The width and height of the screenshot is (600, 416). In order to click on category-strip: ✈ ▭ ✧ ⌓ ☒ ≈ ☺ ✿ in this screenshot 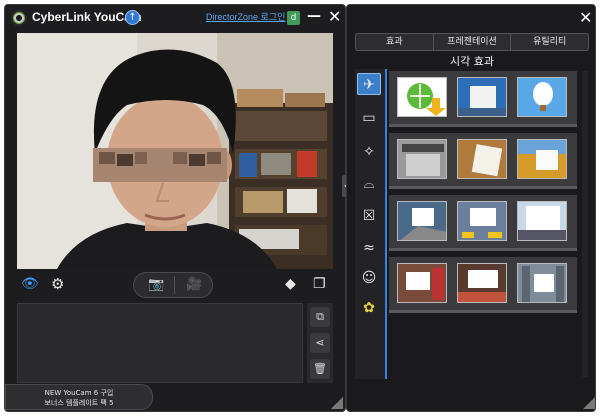, I will do `click(370, 224)`.